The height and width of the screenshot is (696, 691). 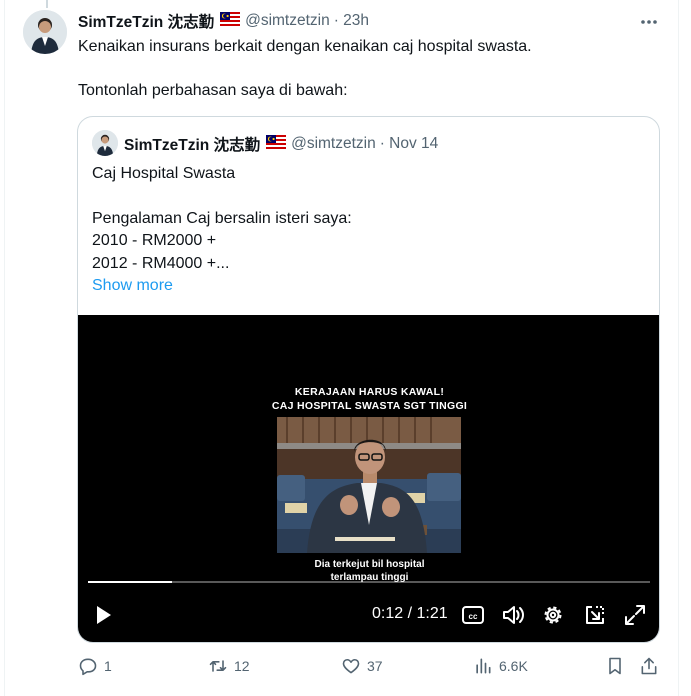 I want to click on post-text-line2: Tontonlah perbahasan saya di bawah:, so click(x=213, y=90).